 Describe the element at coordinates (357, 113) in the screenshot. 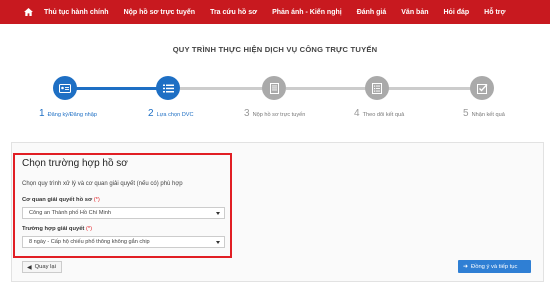

I see `step-4-number: 4` at that location.